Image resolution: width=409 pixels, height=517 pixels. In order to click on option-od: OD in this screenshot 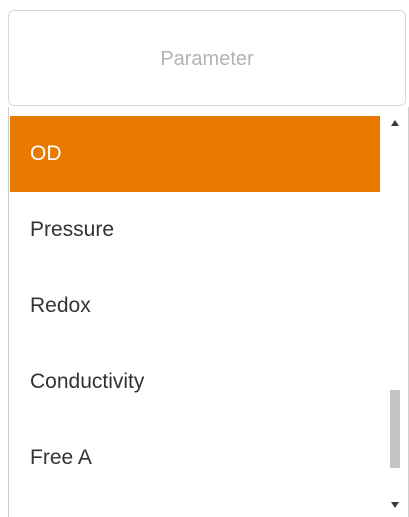, I will do `click(195, 154)`.